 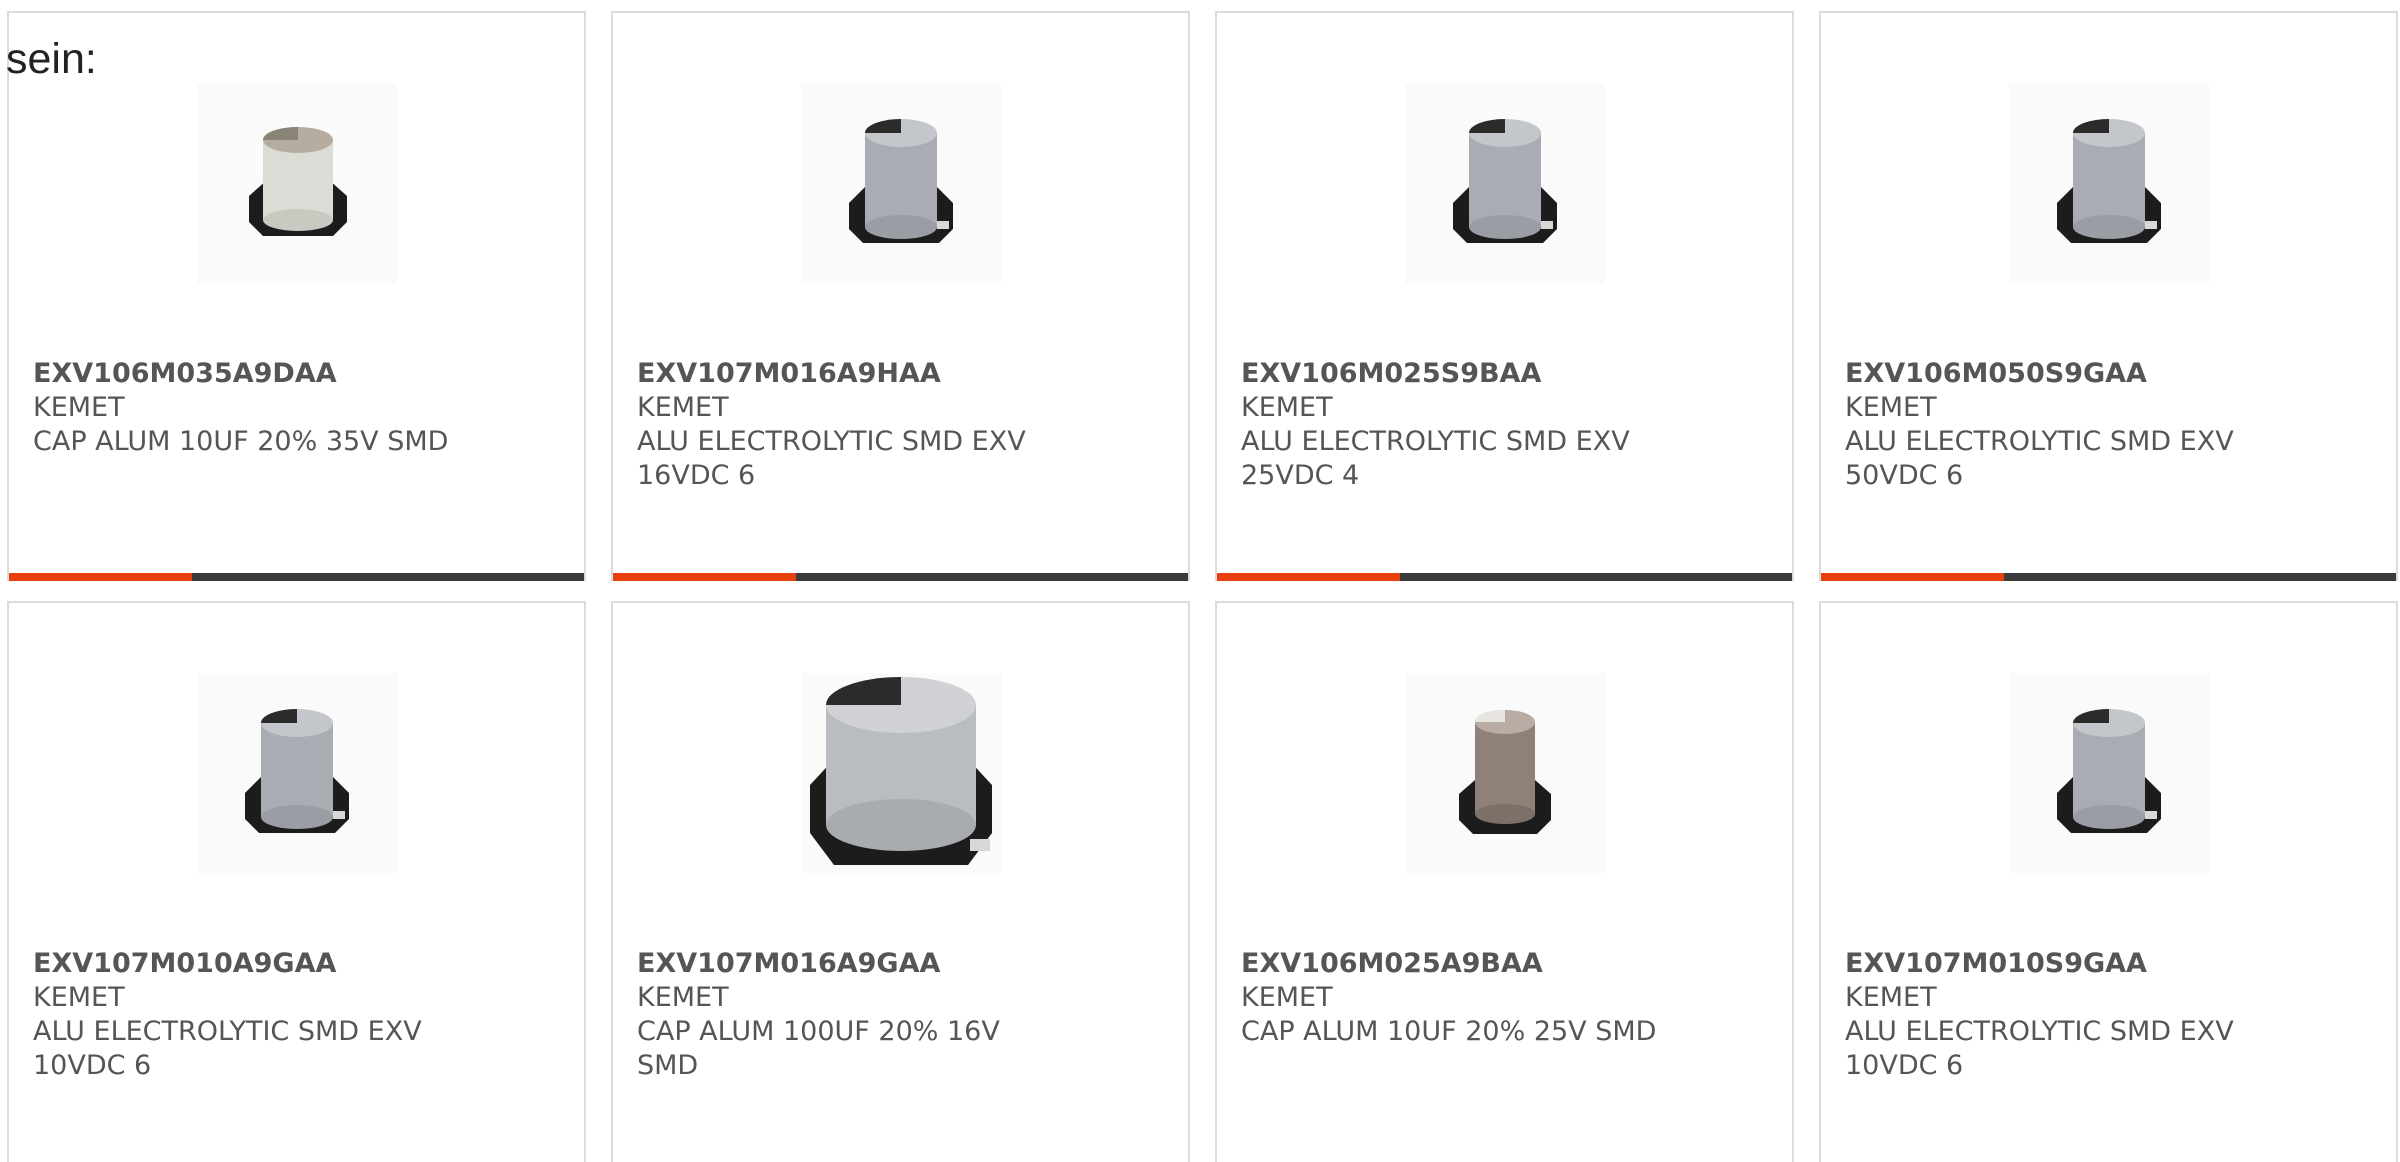 What do you see at coordinates (1435, 458) in the screenshot?
I see `product-description: ALU ELECTROLYTIC SMD EXV 25VDC 4` at bounding box center [1435, 458].